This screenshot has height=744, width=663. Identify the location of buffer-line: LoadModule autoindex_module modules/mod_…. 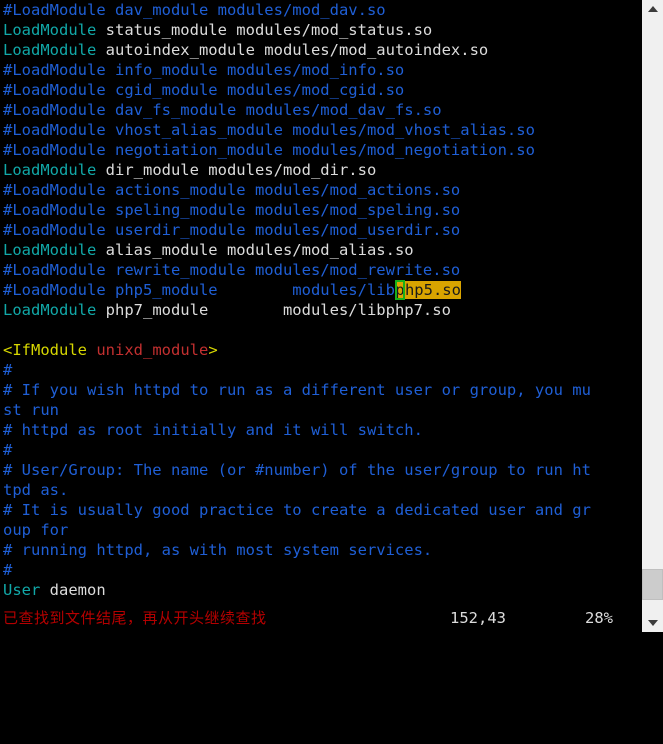
(320, 50).